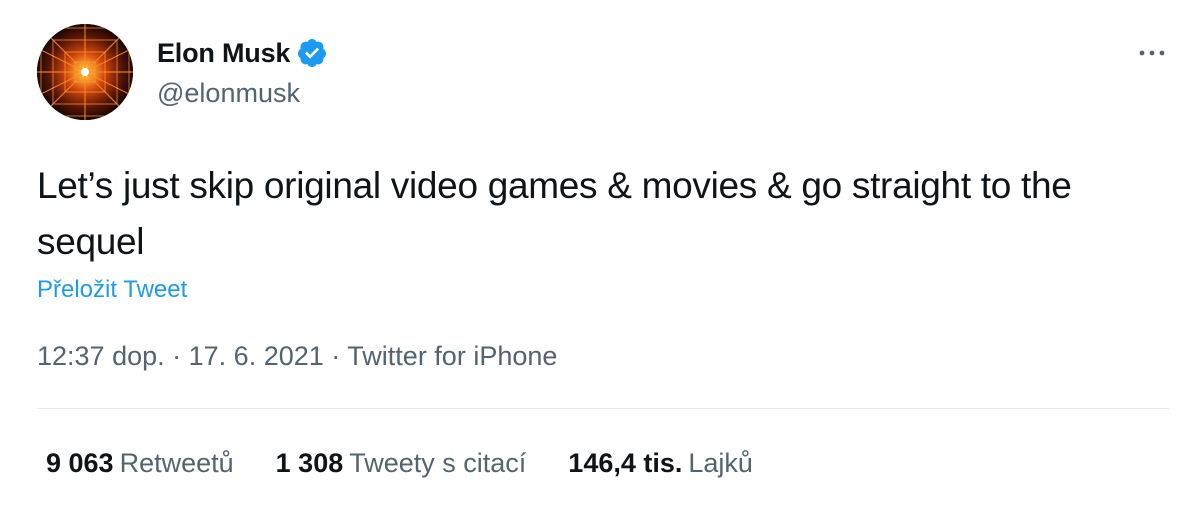  I want to click on translate-tweet-link: Přeložit Tweet, so click(112, 290).